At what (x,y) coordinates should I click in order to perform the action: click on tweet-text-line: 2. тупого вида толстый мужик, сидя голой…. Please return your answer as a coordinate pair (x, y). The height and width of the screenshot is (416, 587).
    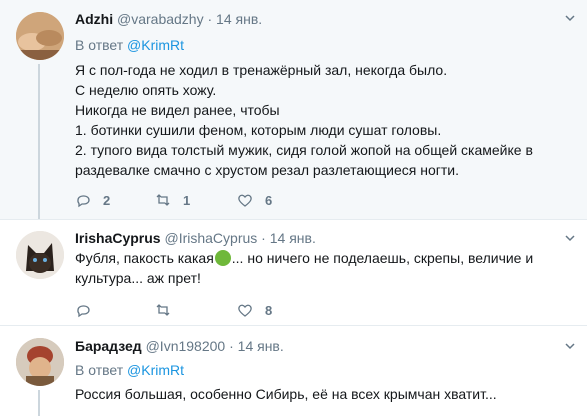
    Looking at the image, I should click on (304, 150).